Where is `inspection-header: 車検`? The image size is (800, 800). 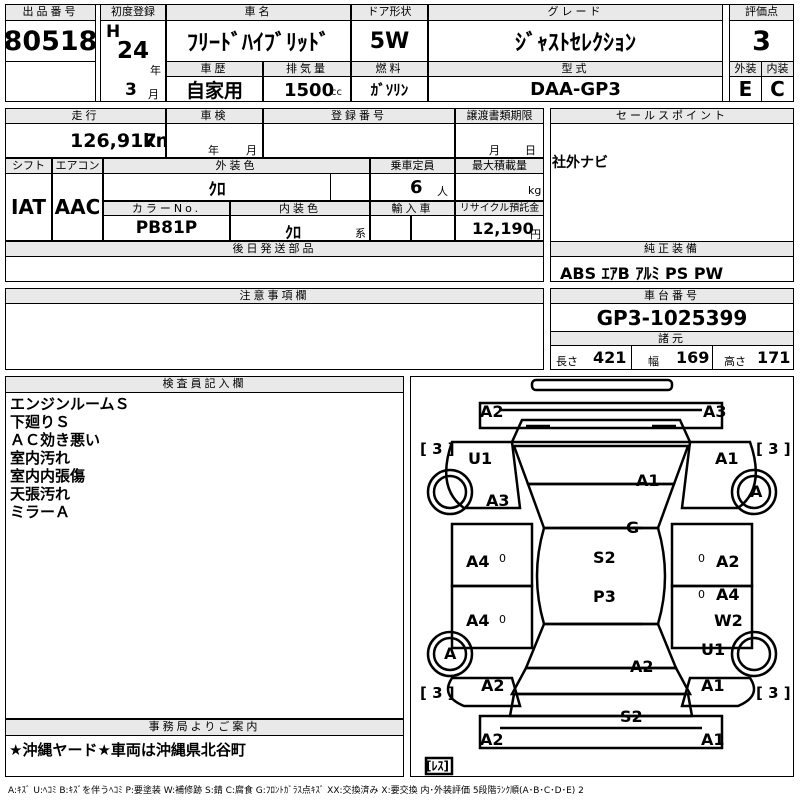
inspection-header: 車検 is located at coordinates (214, 116).